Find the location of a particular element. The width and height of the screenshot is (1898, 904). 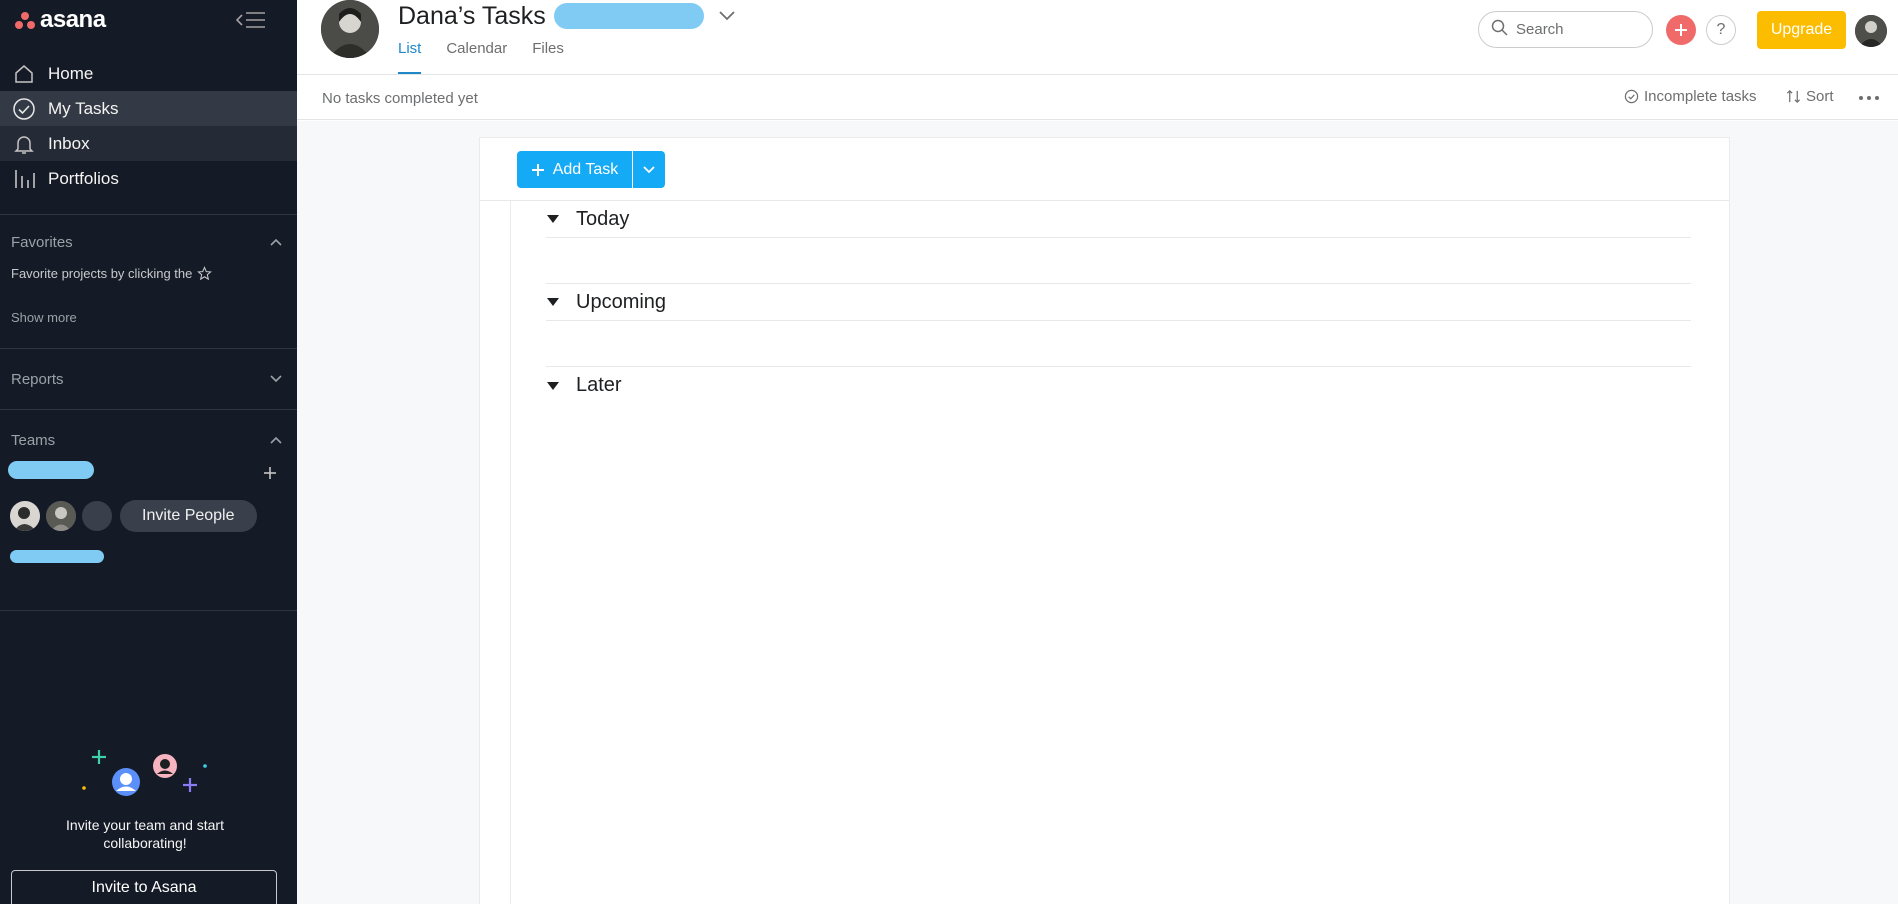

section-label: Later is located at coordinates (599, 385).